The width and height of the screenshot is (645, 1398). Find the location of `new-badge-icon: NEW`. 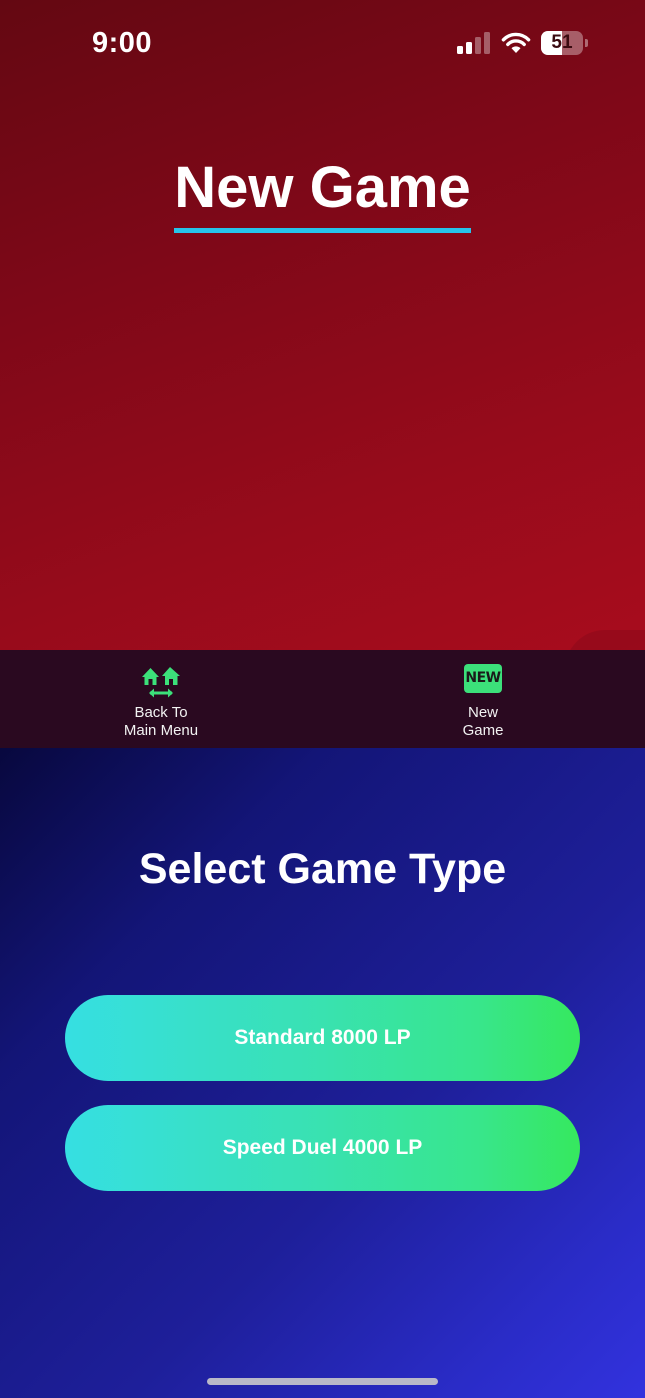

new-badge-icon: NEW is located at coordinates (483, 678).